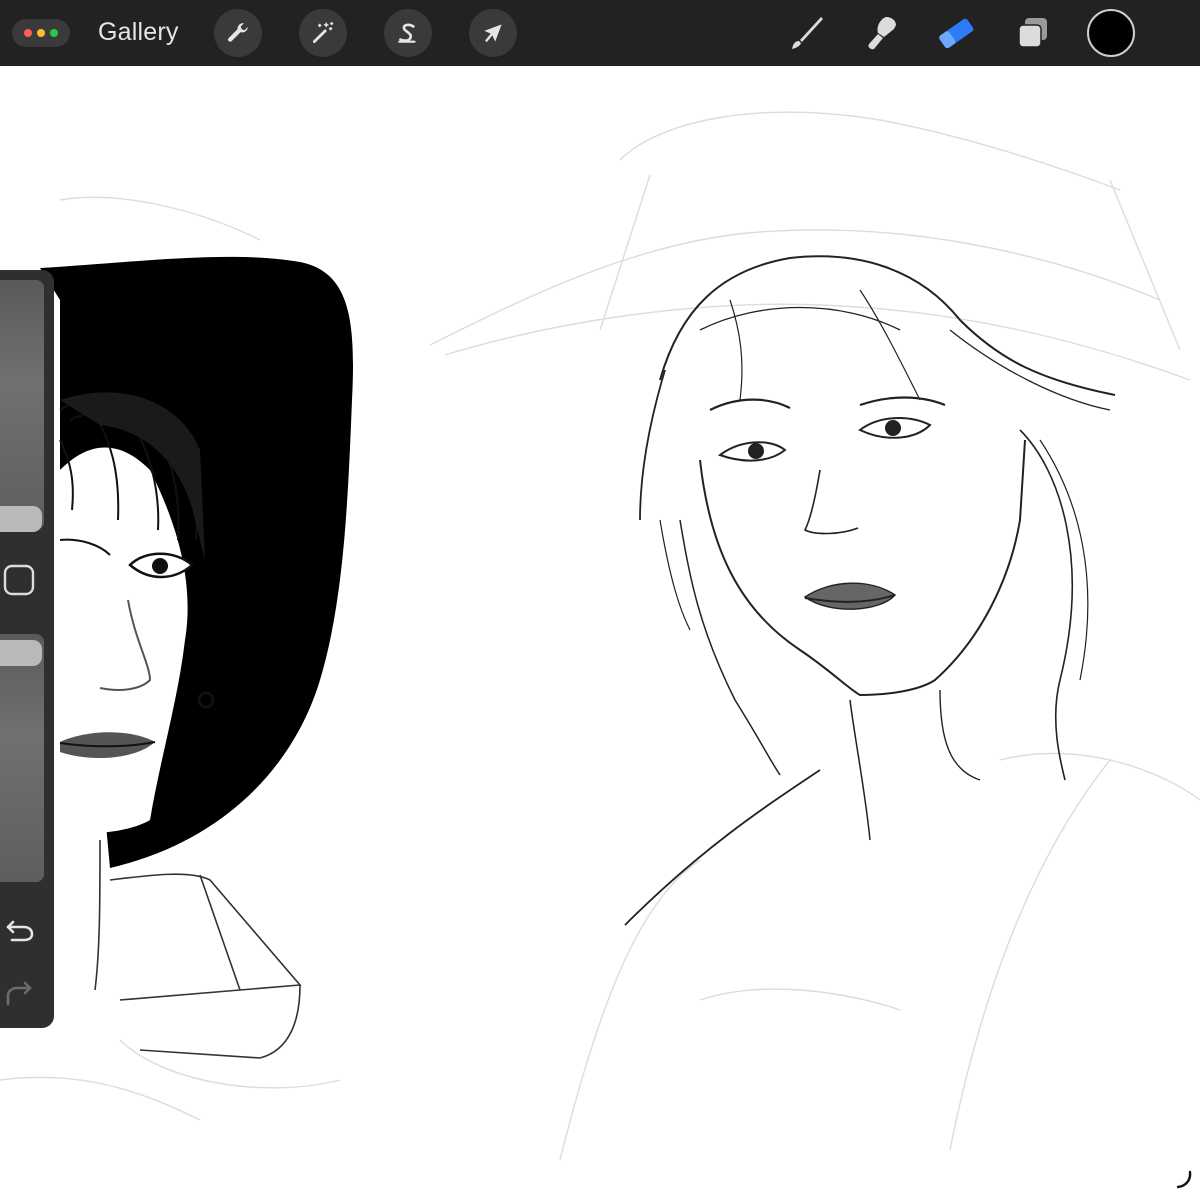  I want to click on modify-button, so click(20, 580).